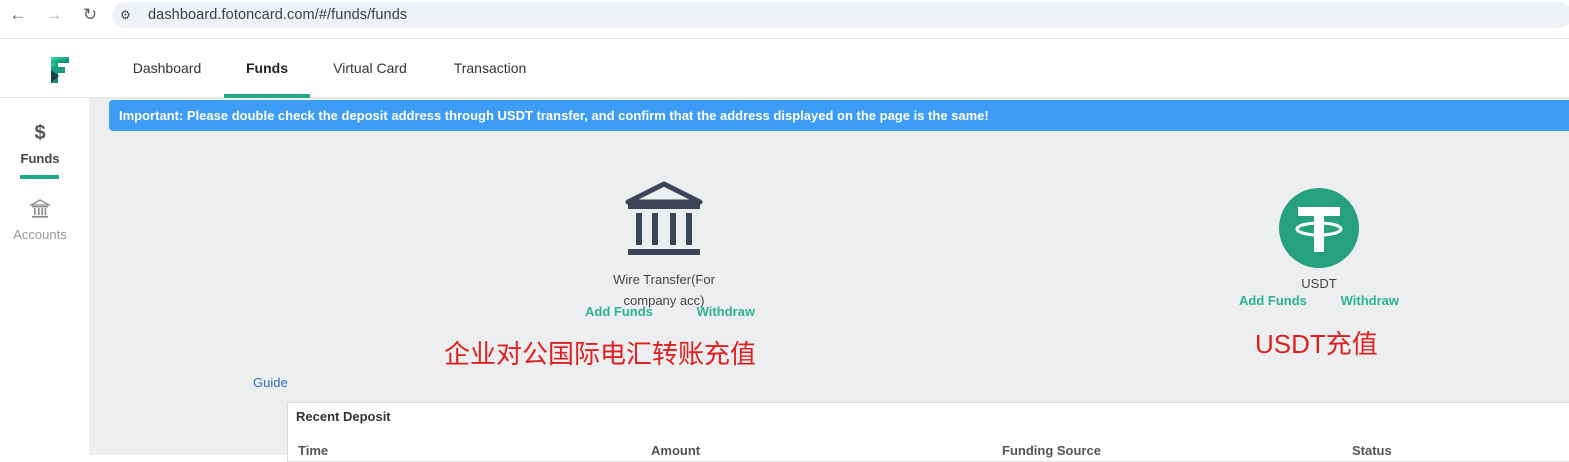 This screenshot has height=462, width=1569. What do you see at coordinates (784, 68) in the screenshot?
I see `top-navigation: Dashboard Funds Virtual Card Transaction` at bounding box center [784, 68].